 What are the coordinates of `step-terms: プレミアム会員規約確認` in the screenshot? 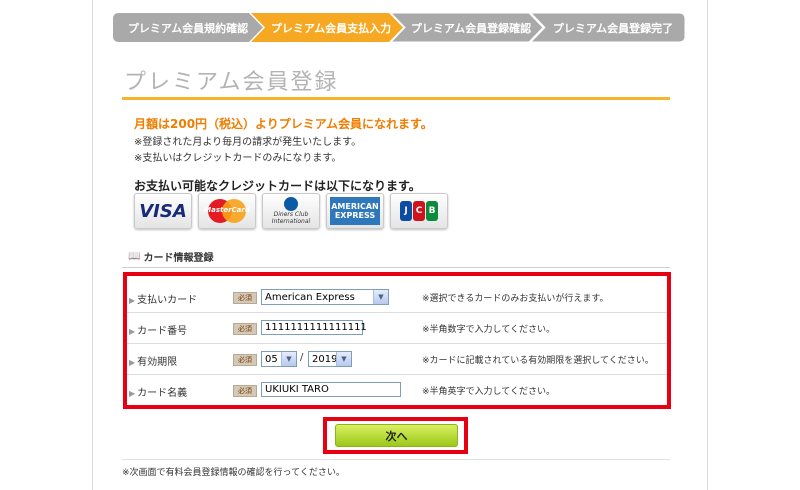 It's located at (188, 27).